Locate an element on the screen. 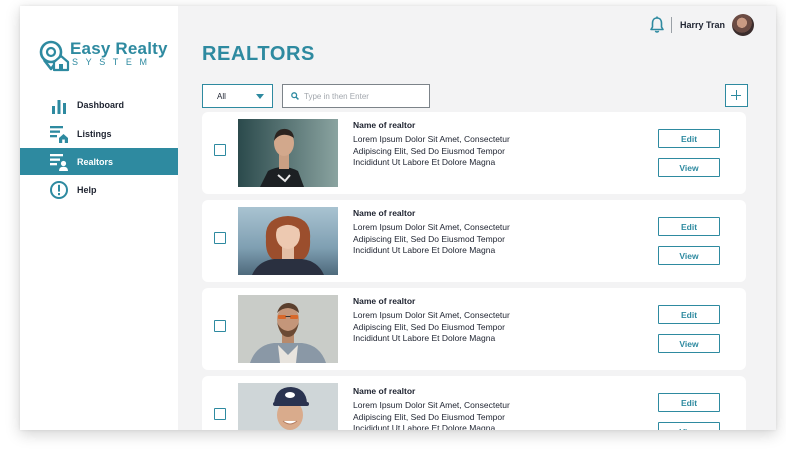 The height and width of the screenshot is (454, 786). search-box is located at coordinates (356, 96).